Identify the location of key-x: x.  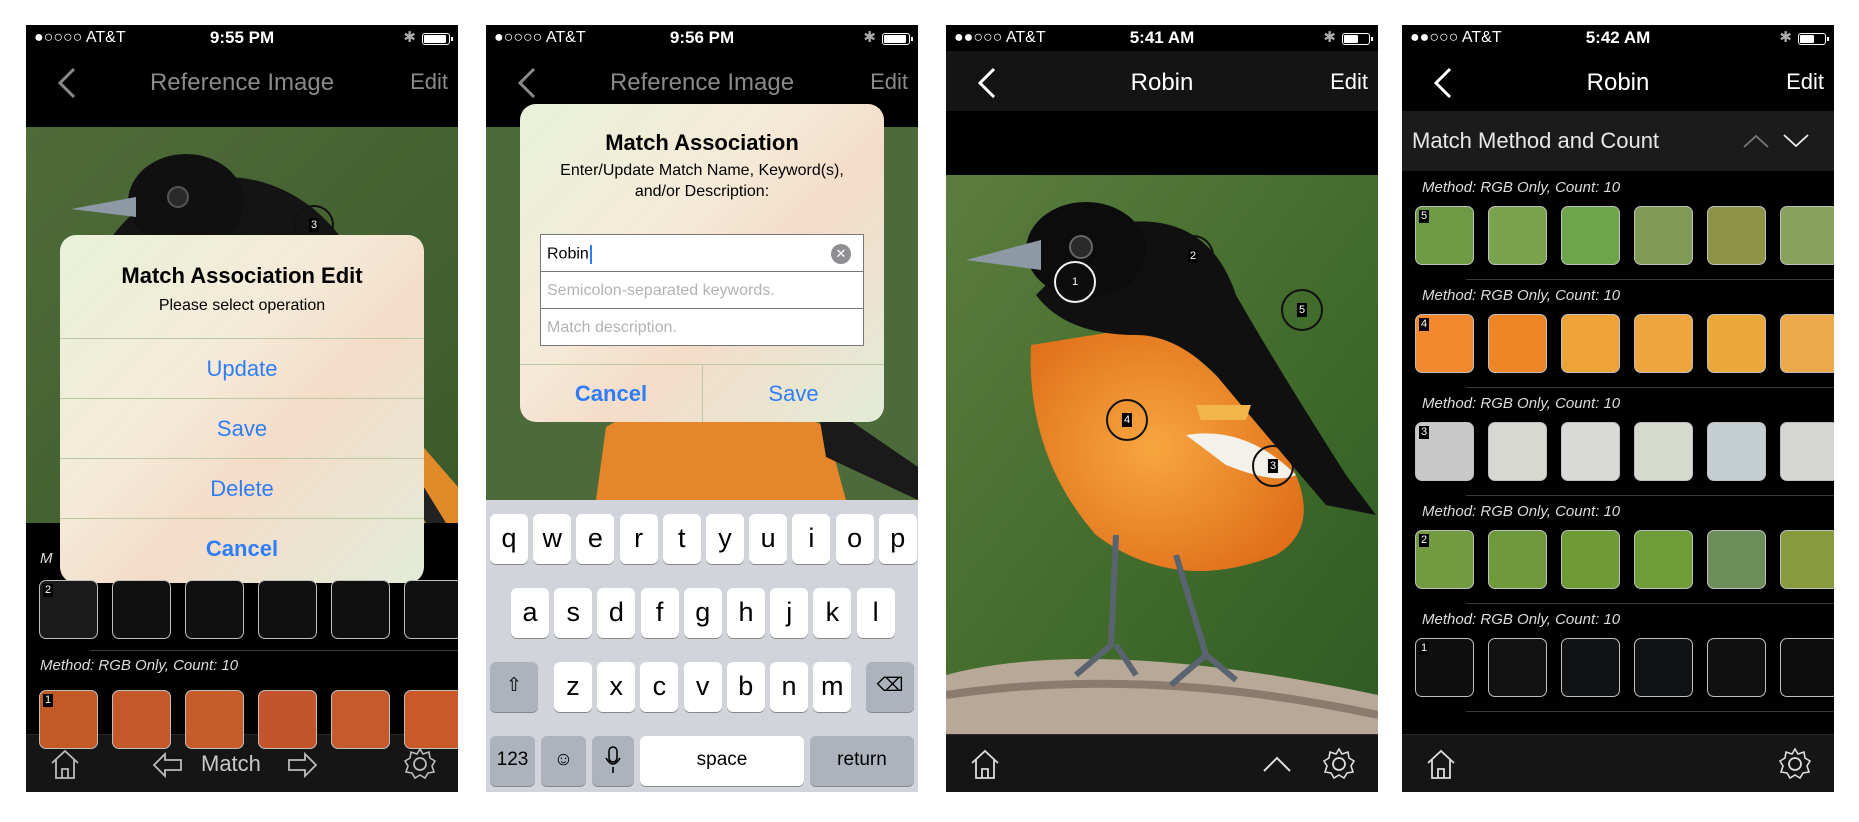
(616, 687).